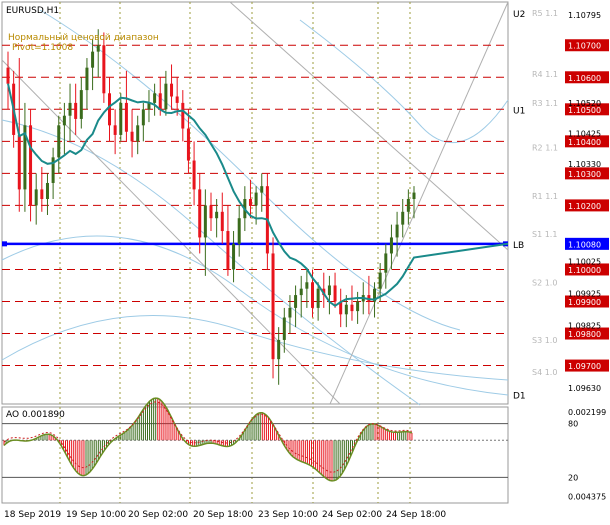 The height and width of the screenshot is (525, 610). What do you see at coordinates (573, 477) in the screenshot?
I see `ao-level-label: 20` at bounding box center [573, 477].